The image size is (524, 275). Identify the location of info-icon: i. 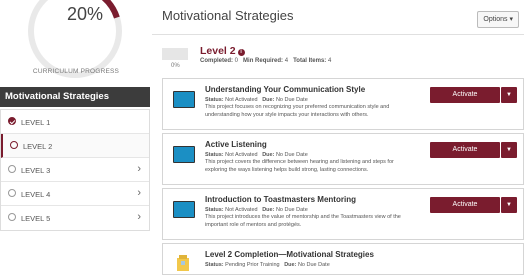
(241, 52).